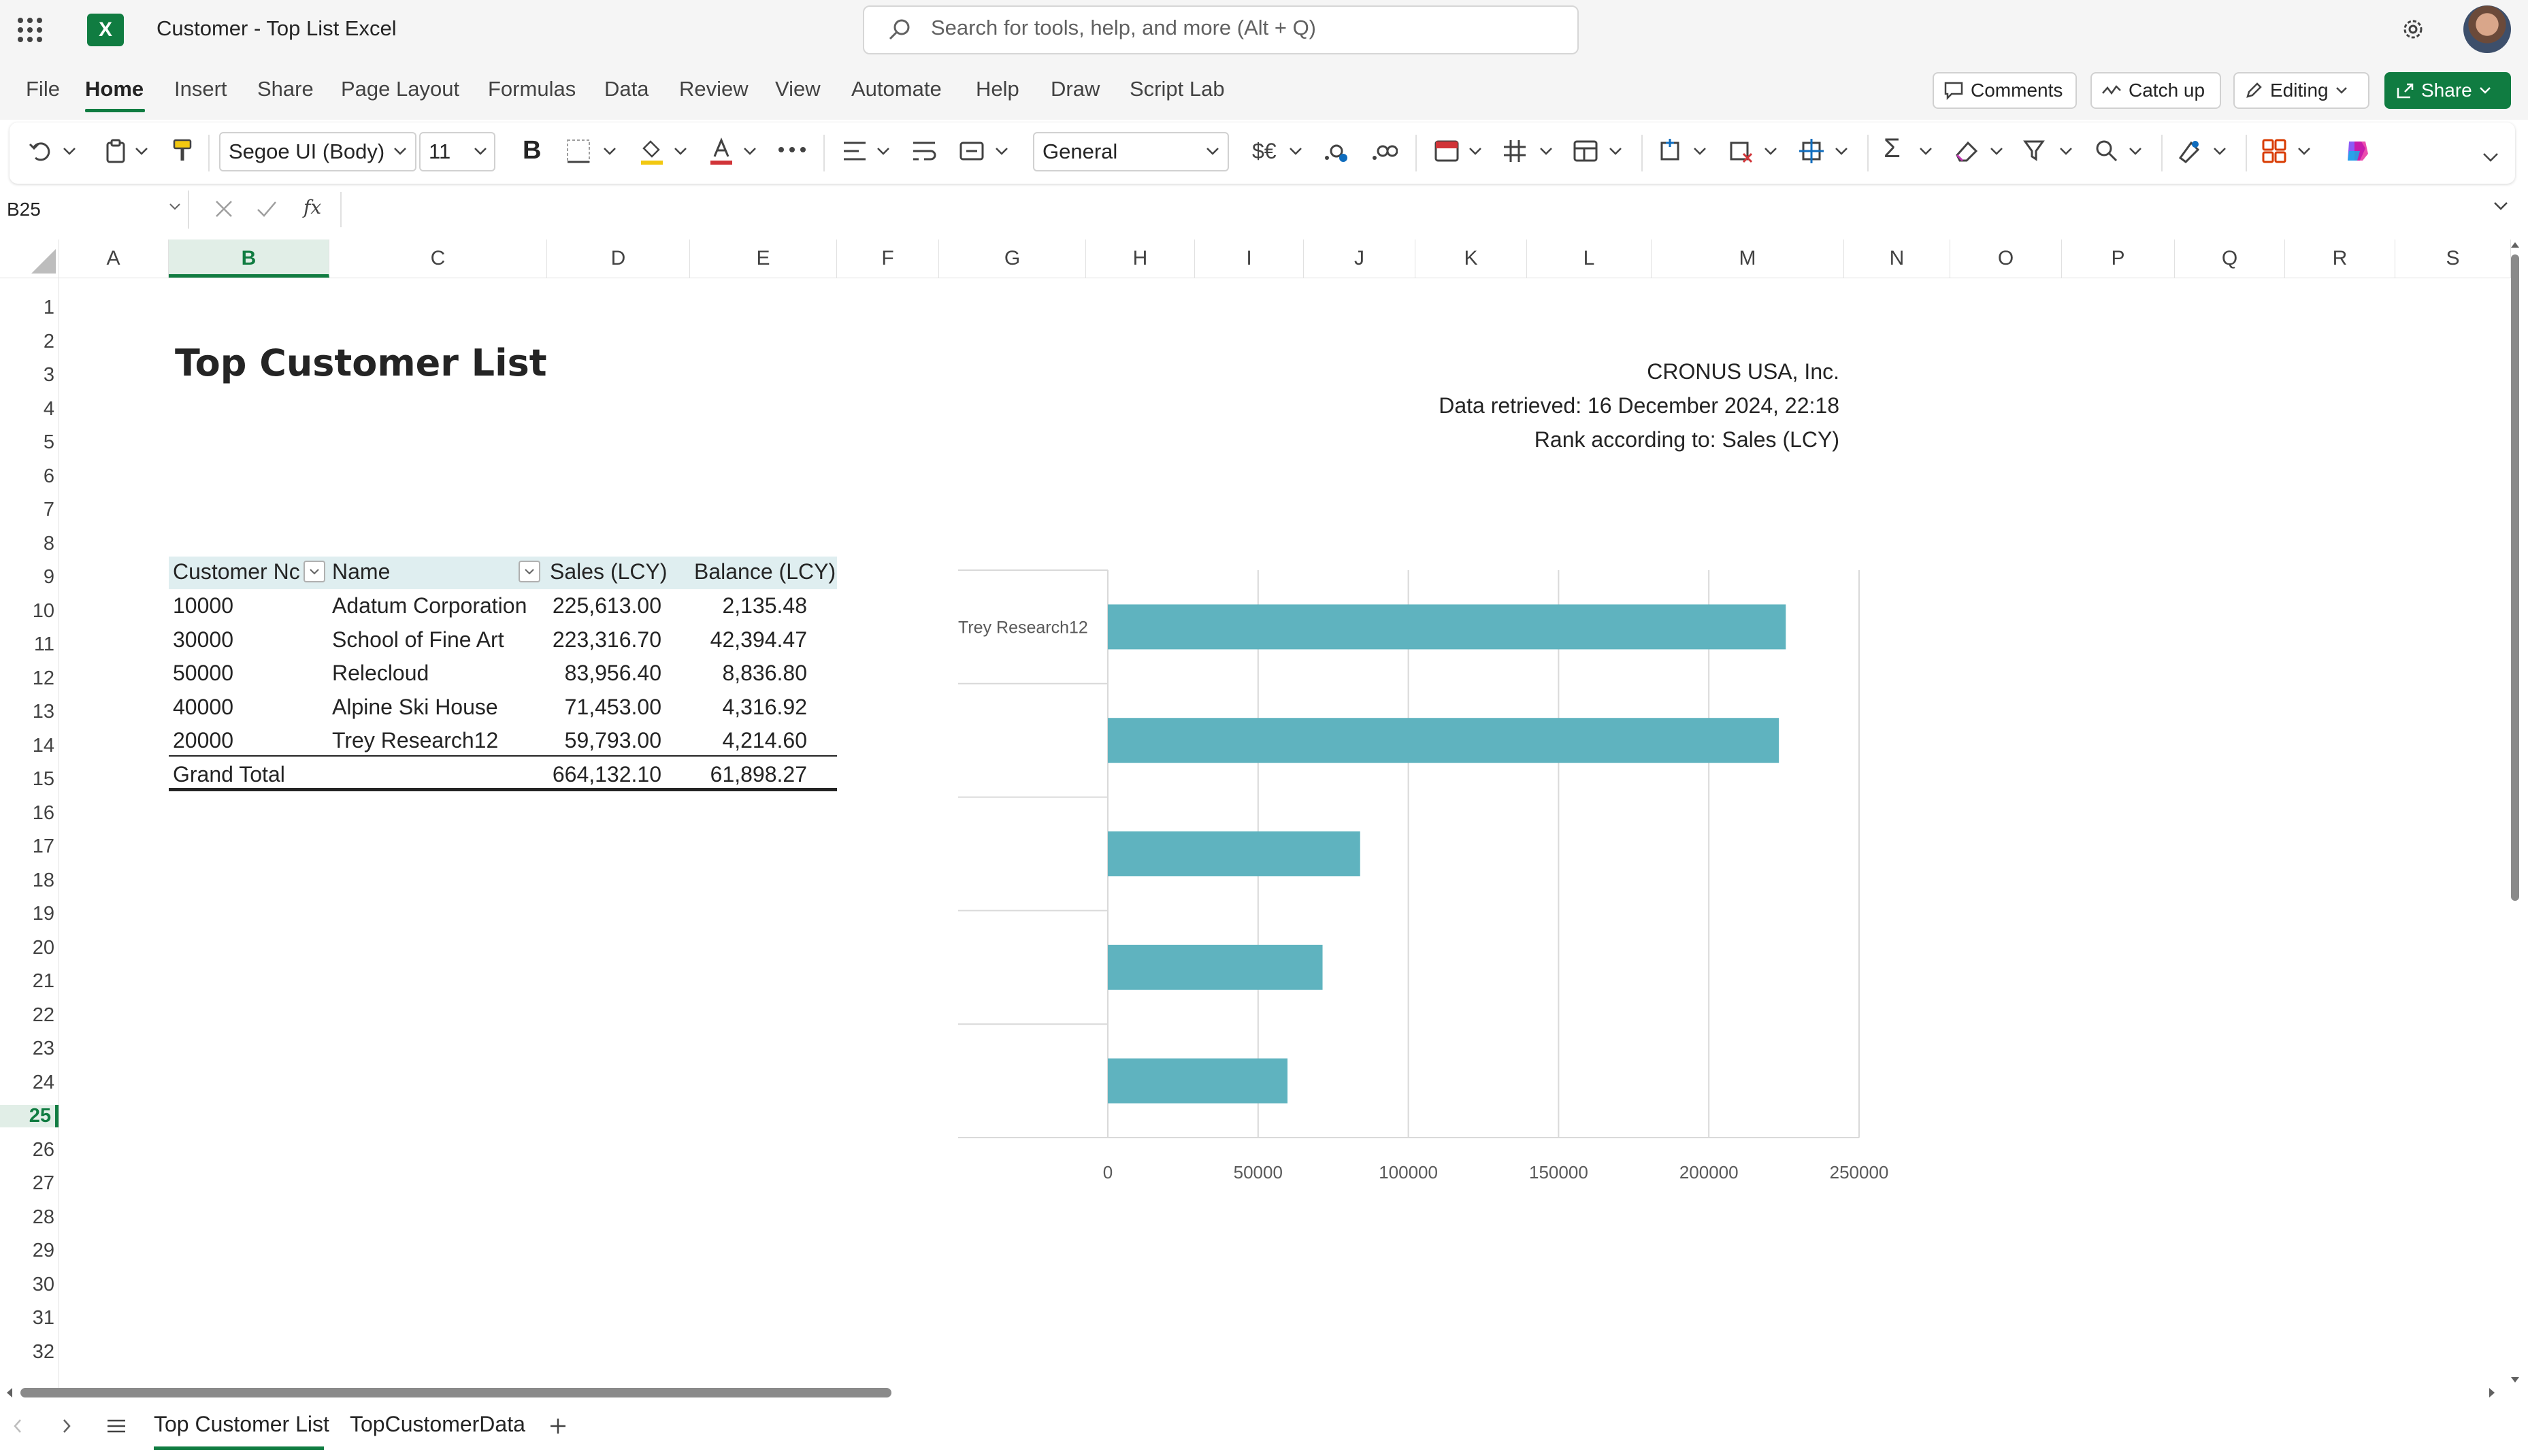 The image size is (2528, 1456). I want to click on table-header-customer-no: Customer Nc, so click(237, 572).